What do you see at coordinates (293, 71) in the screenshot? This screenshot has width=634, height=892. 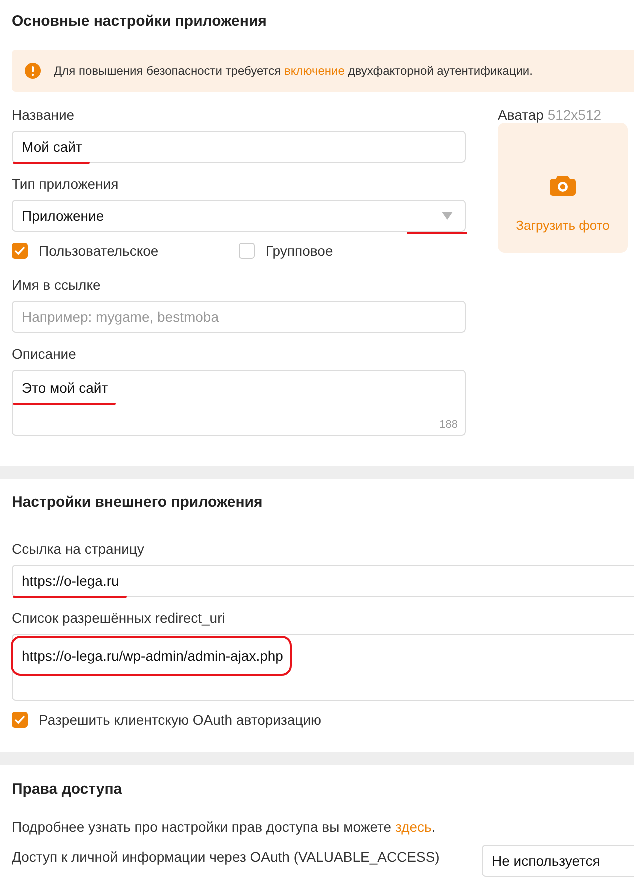 I see `alert-text: Для повышения безопасности требуется включение двухфакторной аутентификации.` at bounding box center [293, 71].